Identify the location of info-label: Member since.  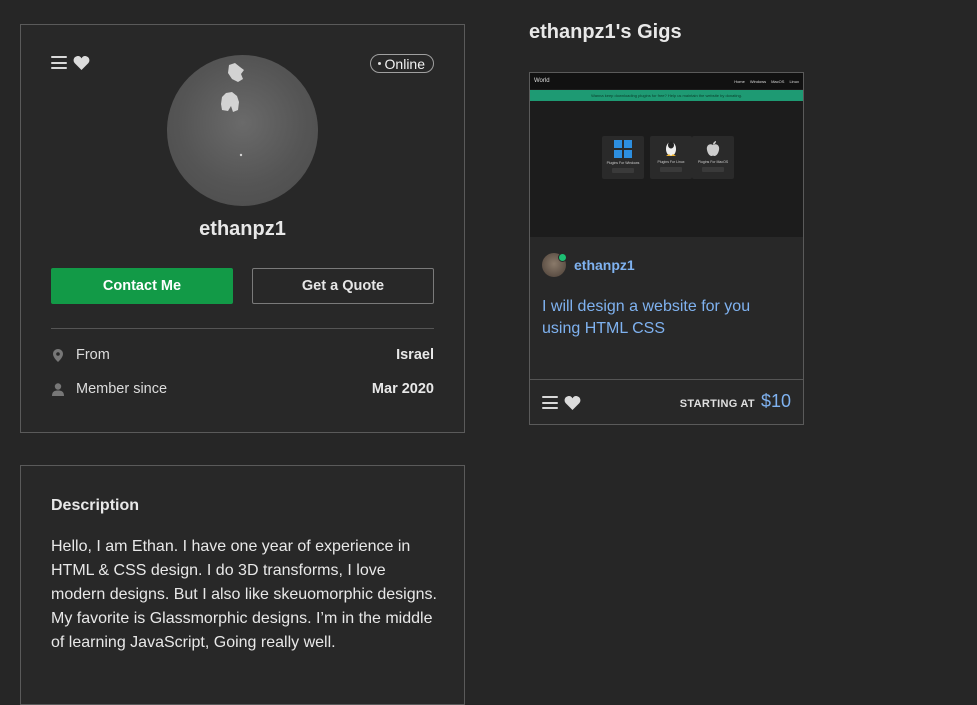
(122, 389).